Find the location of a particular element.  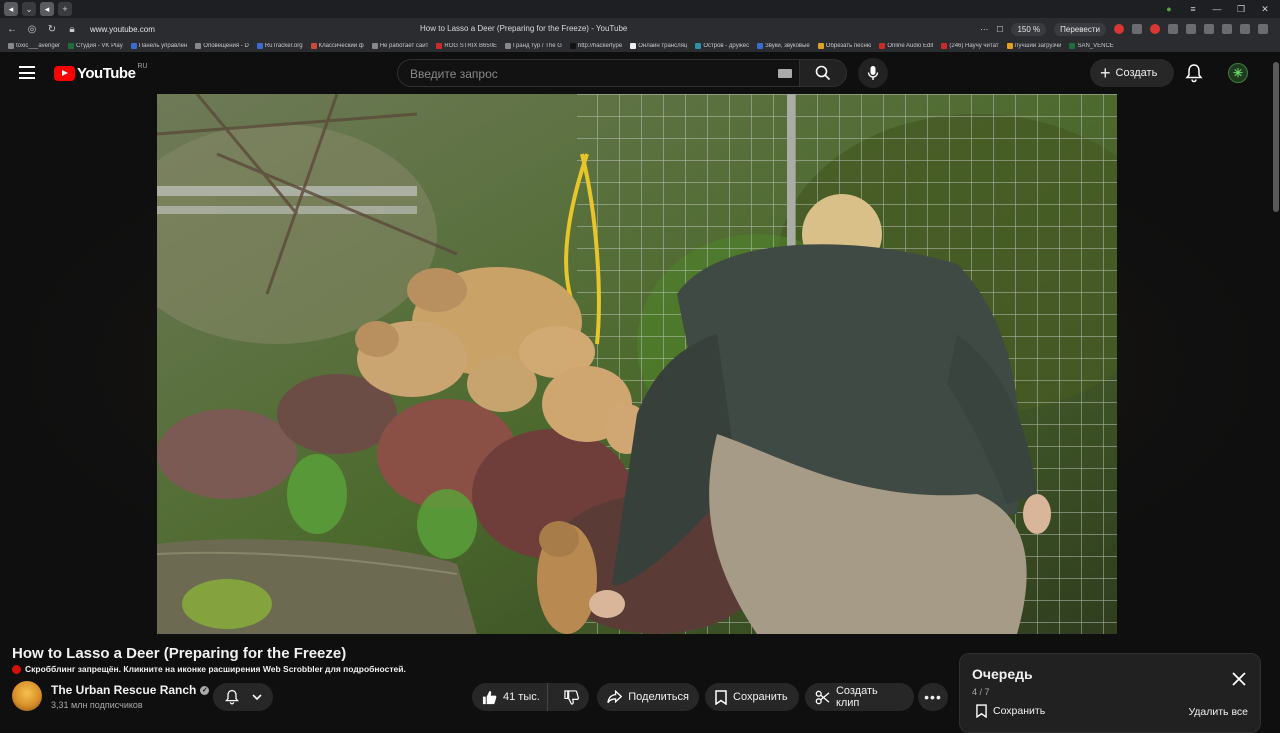

subscriber-count: 3,31 млн подписчиков is located at coordinates (97, 705).